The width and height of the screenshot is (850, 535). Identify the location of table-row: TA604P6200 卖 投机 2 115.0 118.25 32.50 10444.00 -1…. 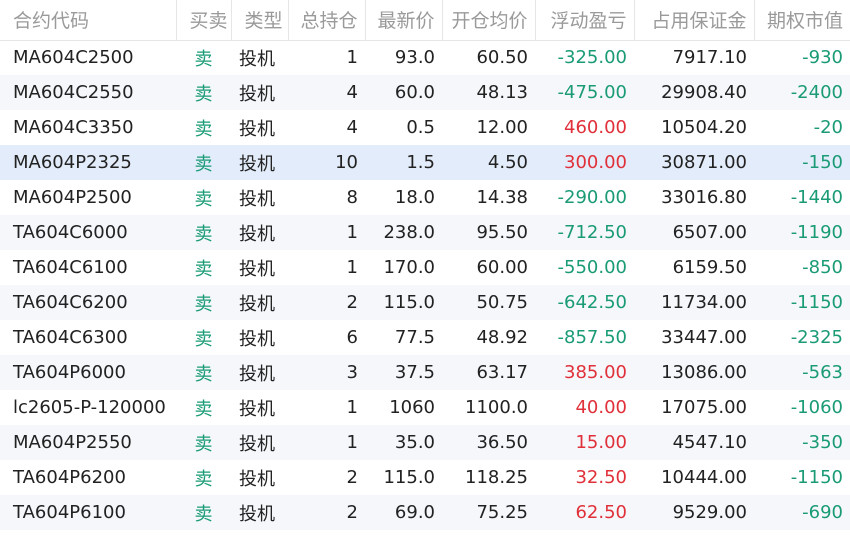
(425, 477).